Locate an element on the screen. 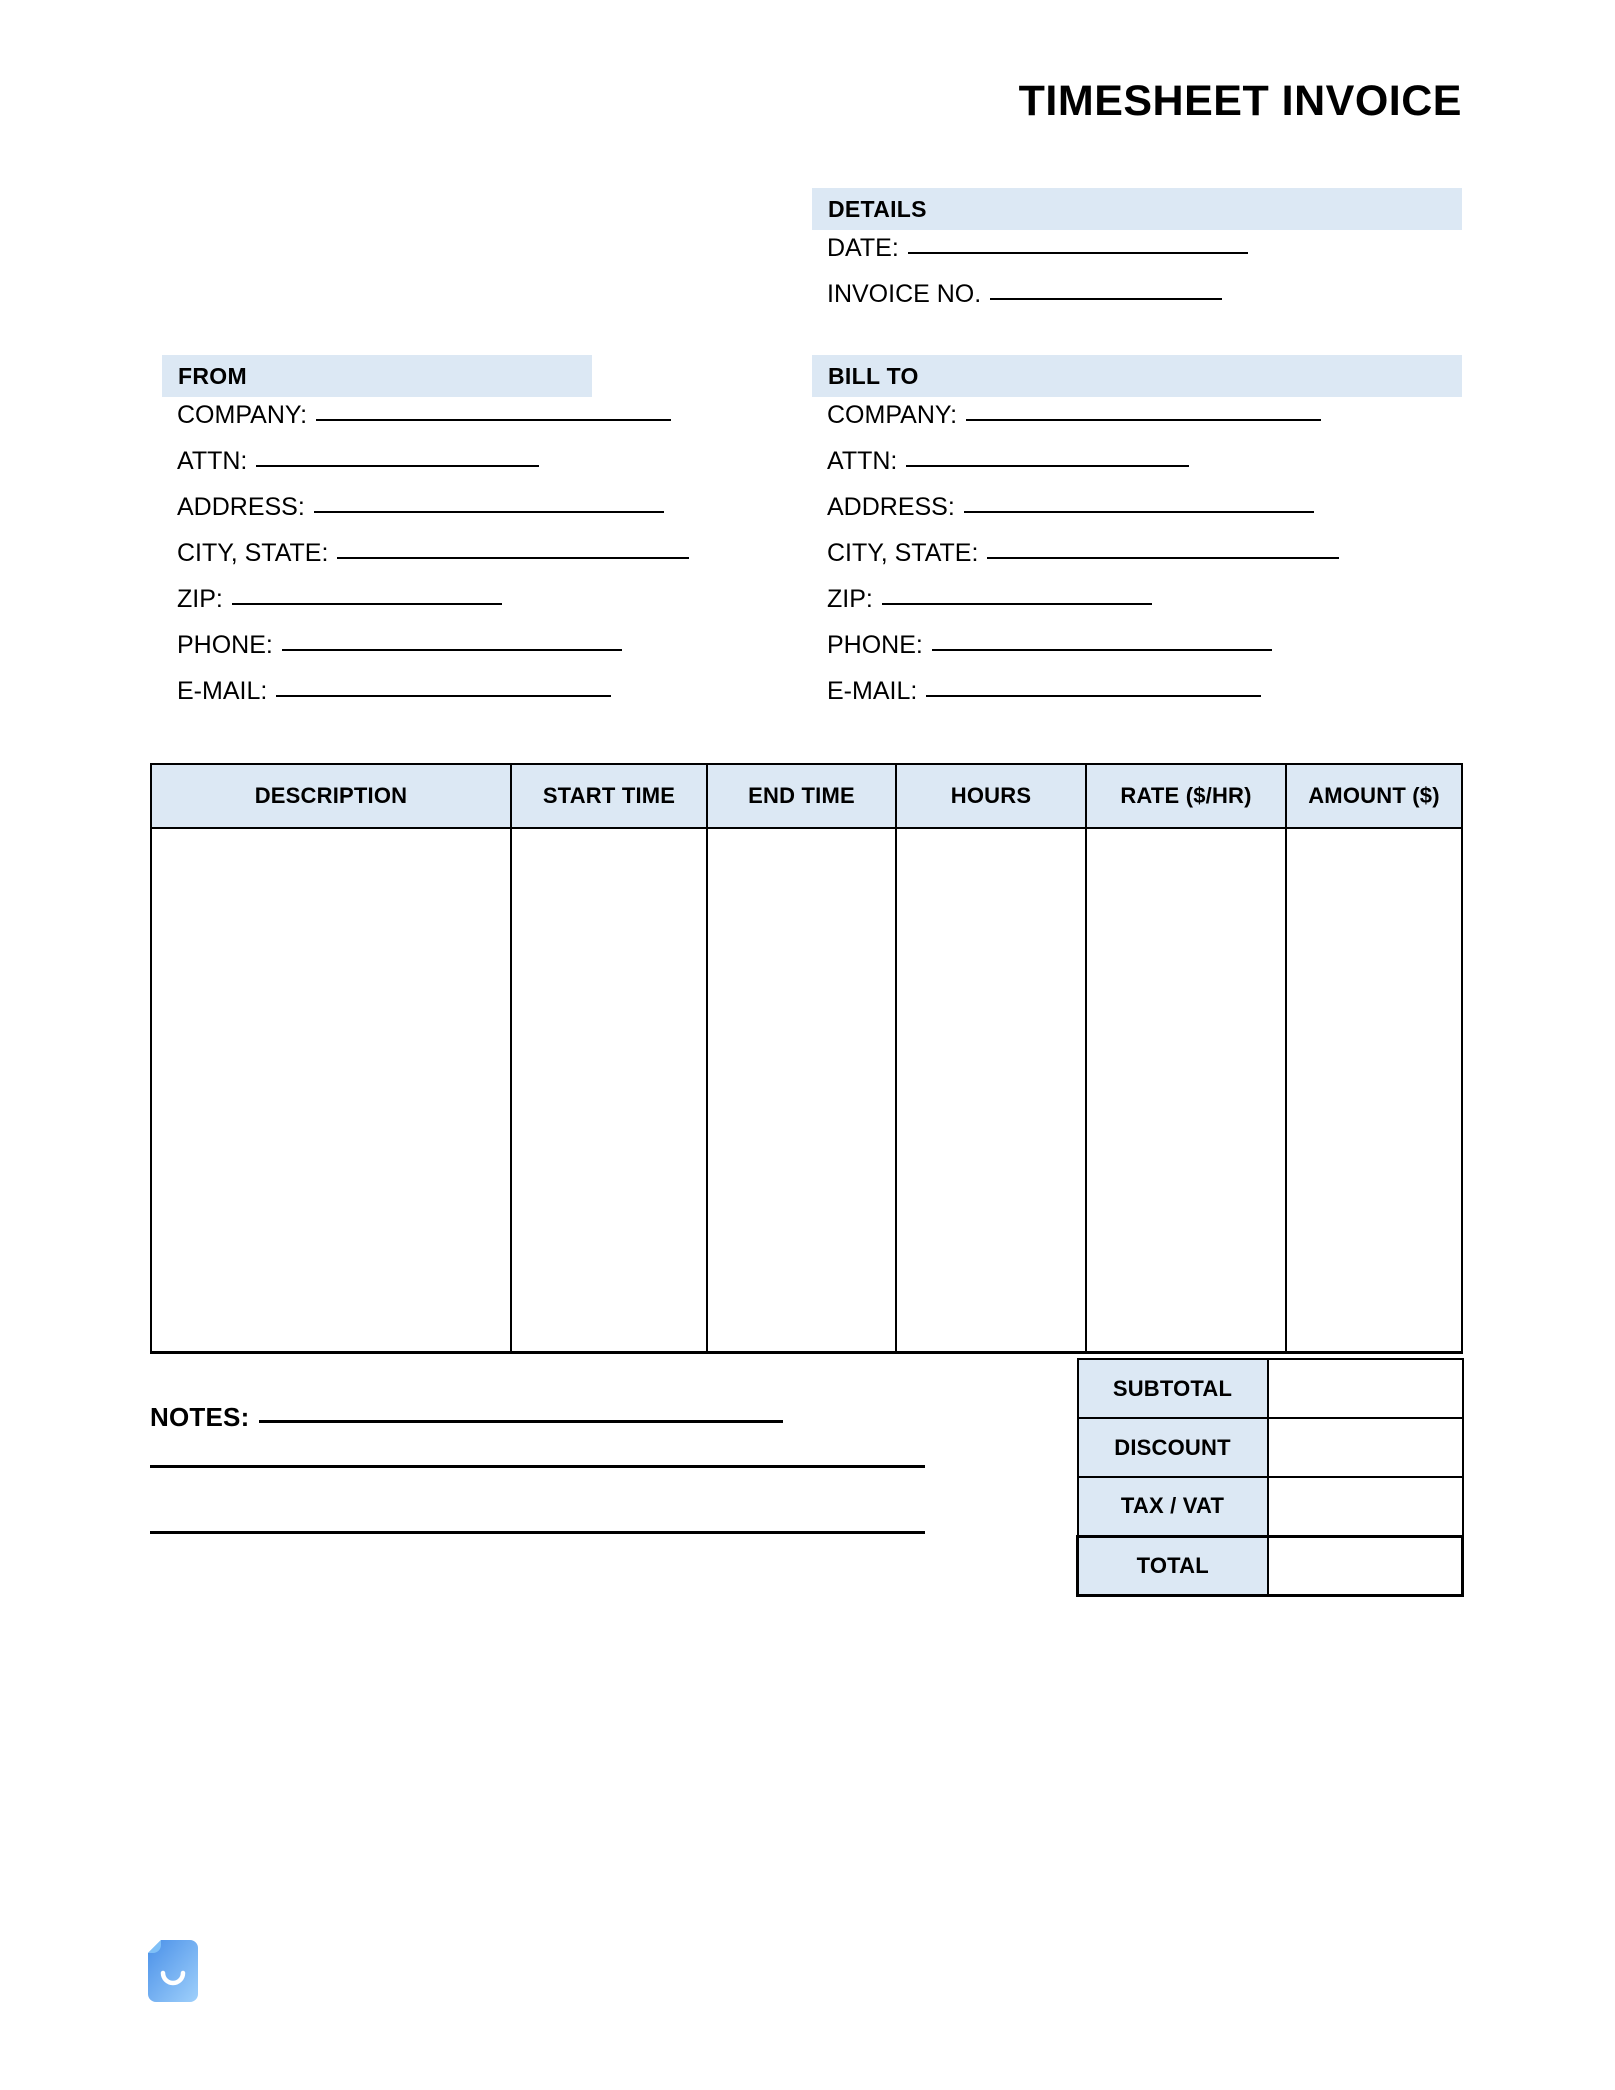 This screenshot has width=1615, height=2090. totals-table: SUBTOTAL DISCOUNT TAX / VAT TOTAL is located at coordinates (1270, 1477).